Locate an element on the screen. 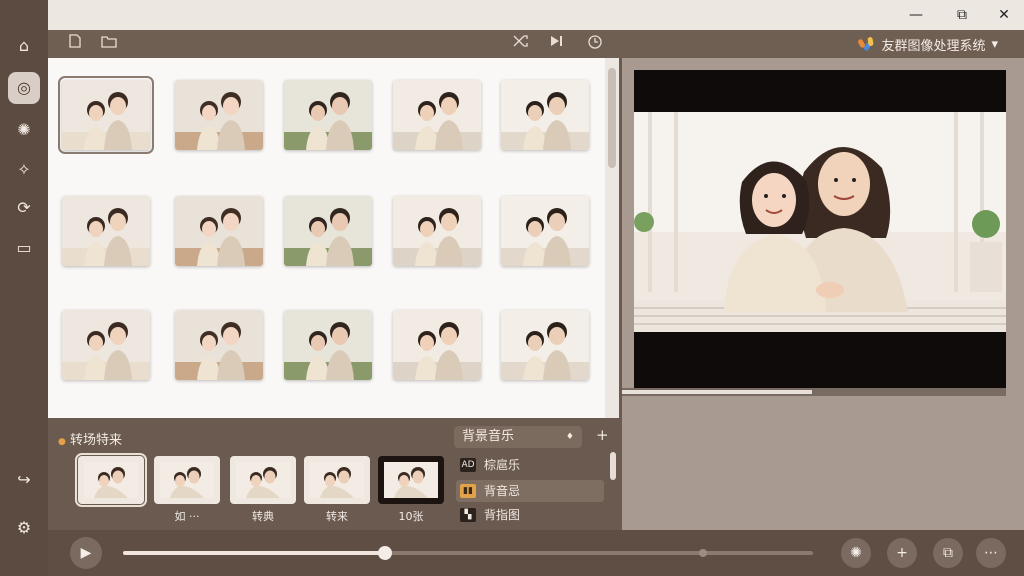 The image size is (1024, 576). transitions-title-row: ● 转场特来 is located at coordinates (90, 438).